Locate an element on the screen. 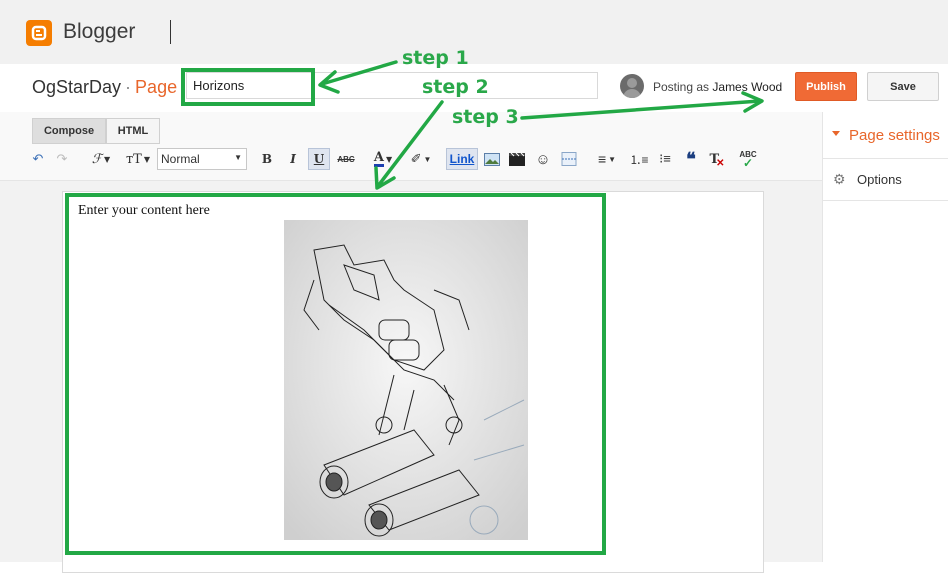 The height and width of the screenshot is (573, 948). caret-down-icon is located at coordinates (836, 133).